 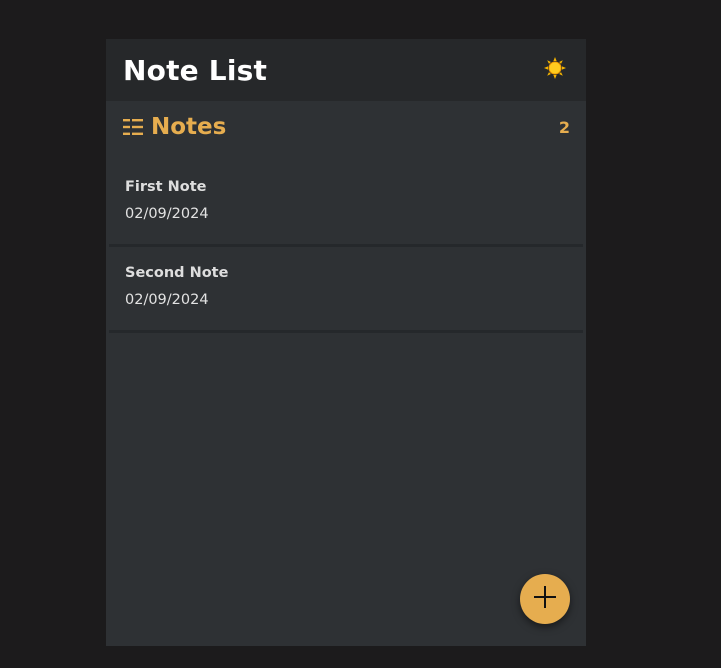 I want to click on add-note-button, so click(x=545, y=599).